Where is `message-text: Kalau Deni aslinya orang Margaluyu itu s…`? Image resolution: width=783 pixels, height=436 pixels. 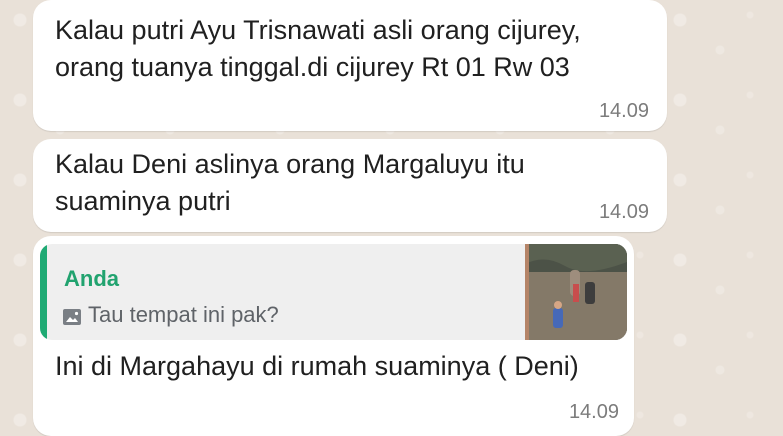
message-text: Kalau Deni aslinya orang Margaluyu itu s… is located at coordinates (290, 182).